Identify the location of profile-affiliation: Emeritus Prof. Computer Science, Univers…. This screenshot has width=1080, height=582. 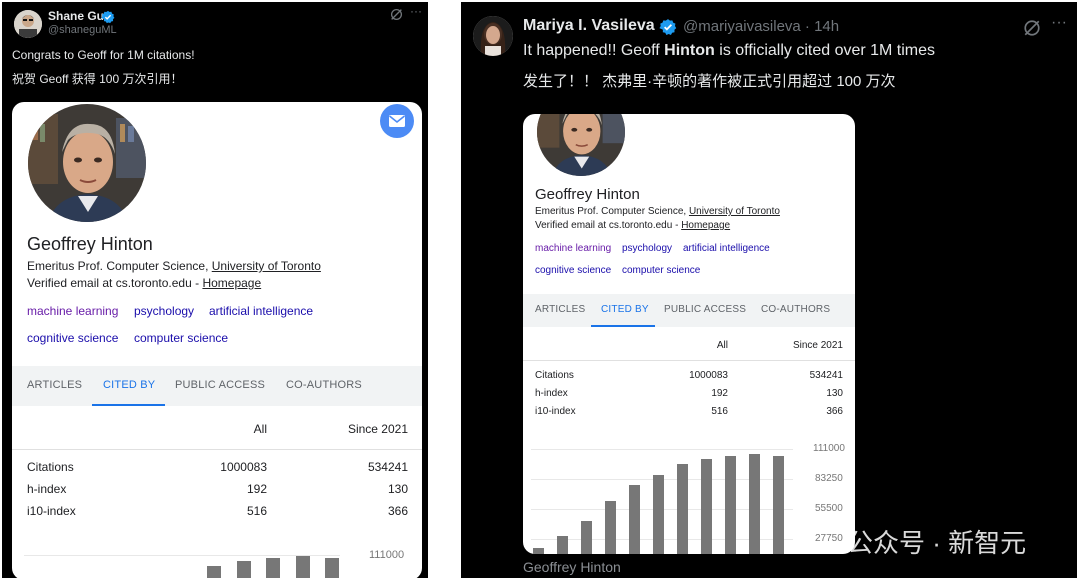
(657, 211).